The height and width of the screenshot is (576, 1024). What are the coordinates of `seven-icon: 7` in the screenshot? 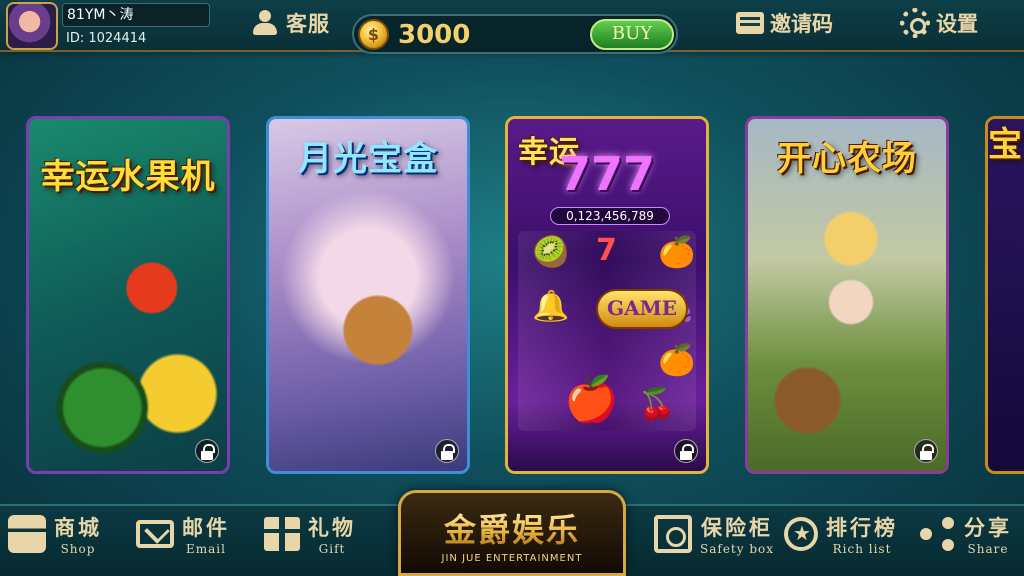 It's located at (606, 250).